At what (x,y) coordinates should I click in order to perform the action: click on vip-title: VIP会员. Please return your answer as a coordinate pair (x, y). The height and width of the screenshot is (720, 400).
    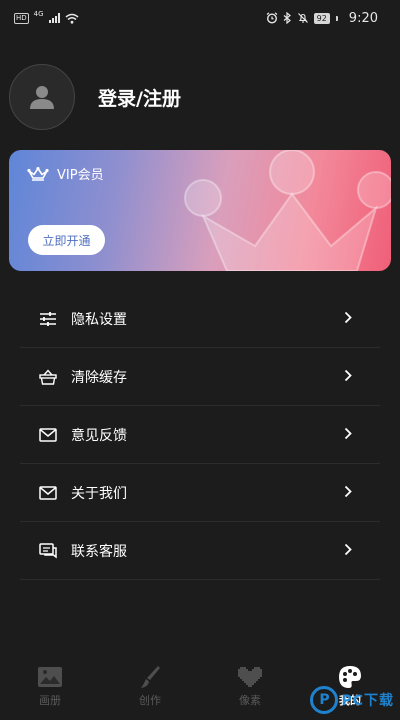
    Looking at the image, I should click on (65, 173).